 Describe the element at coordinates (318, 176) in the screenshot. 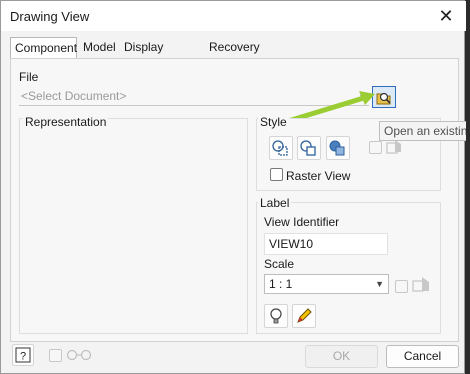

I see `raster-view-label: Raster View` at that location.